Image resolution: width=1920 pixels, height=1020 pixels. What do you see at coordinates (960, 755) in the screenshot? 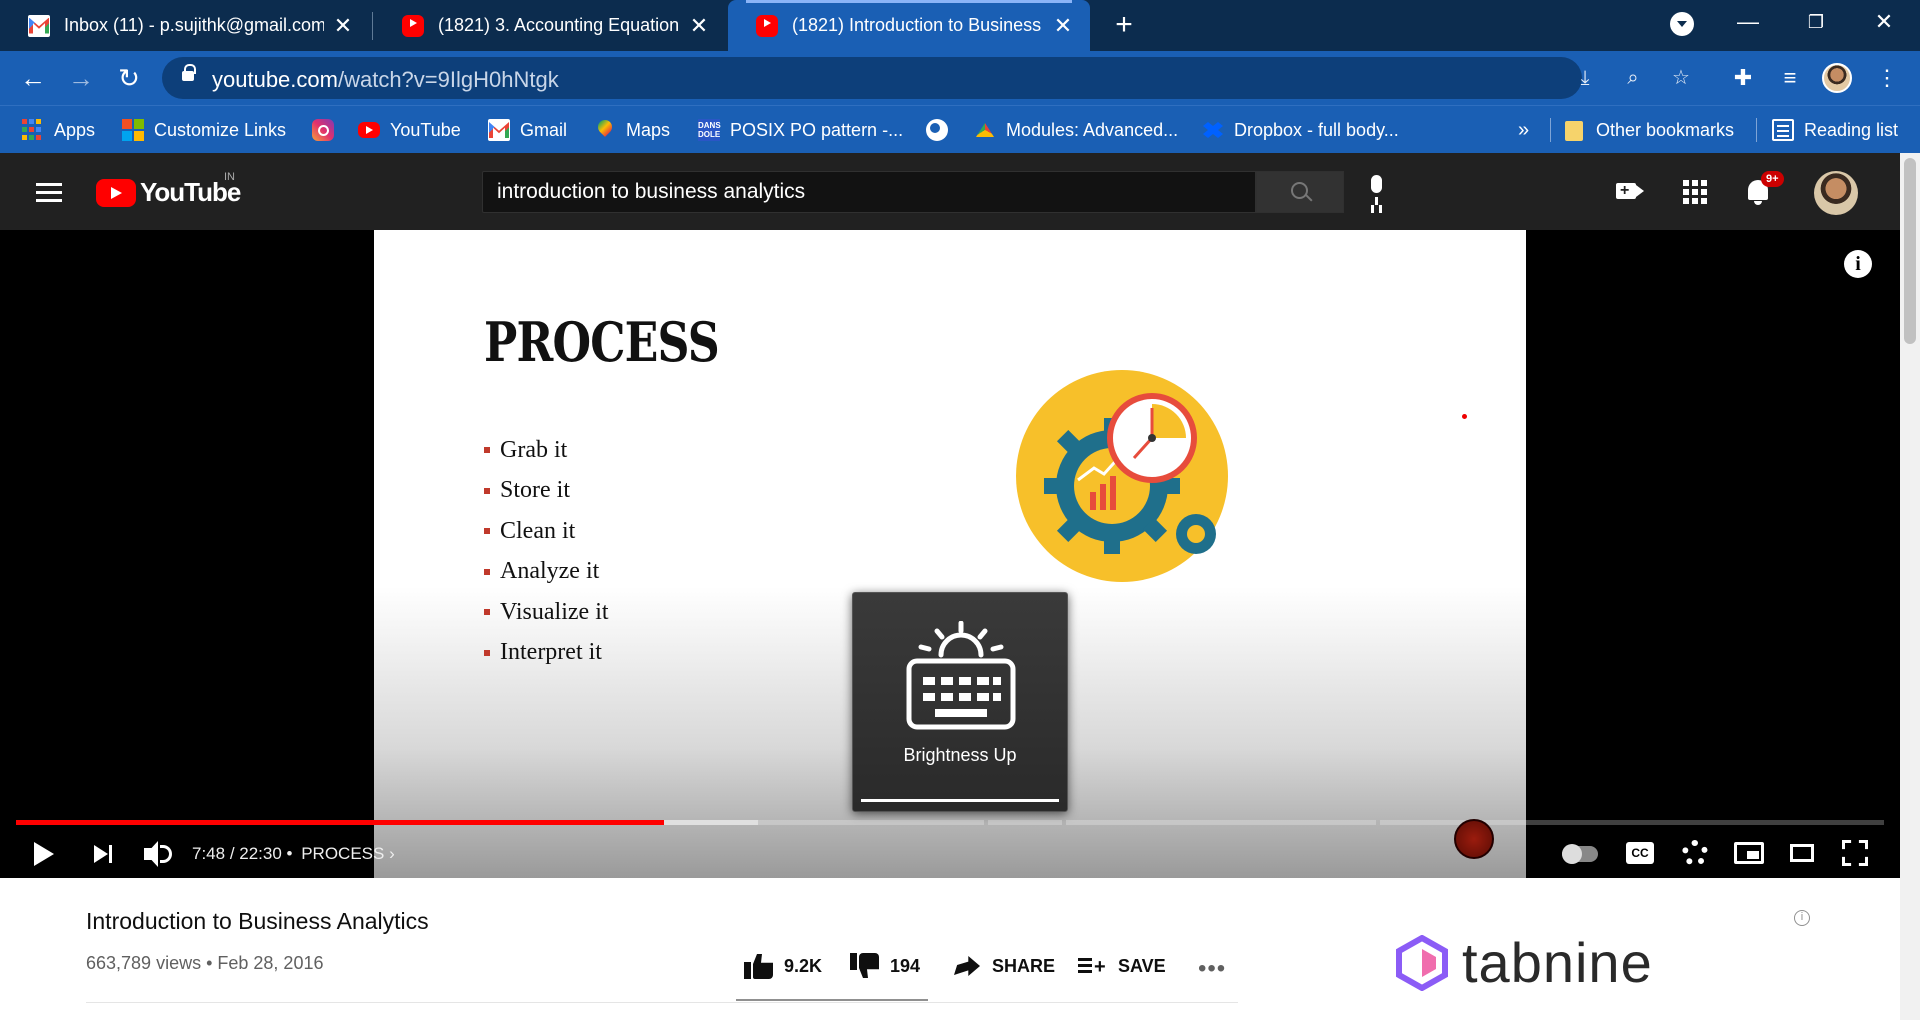
I see `osd-label: Brightness Up` at bounding box center [960, 755].